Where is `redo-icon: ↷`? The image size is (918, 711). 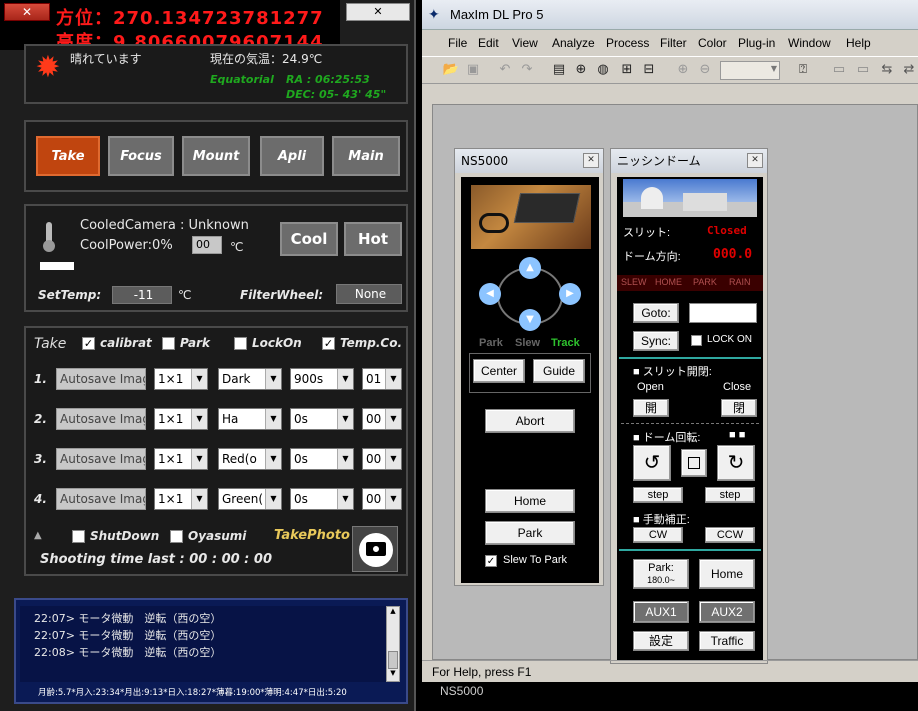 redo-icon: ↷ is located at coordinates (527, 70).